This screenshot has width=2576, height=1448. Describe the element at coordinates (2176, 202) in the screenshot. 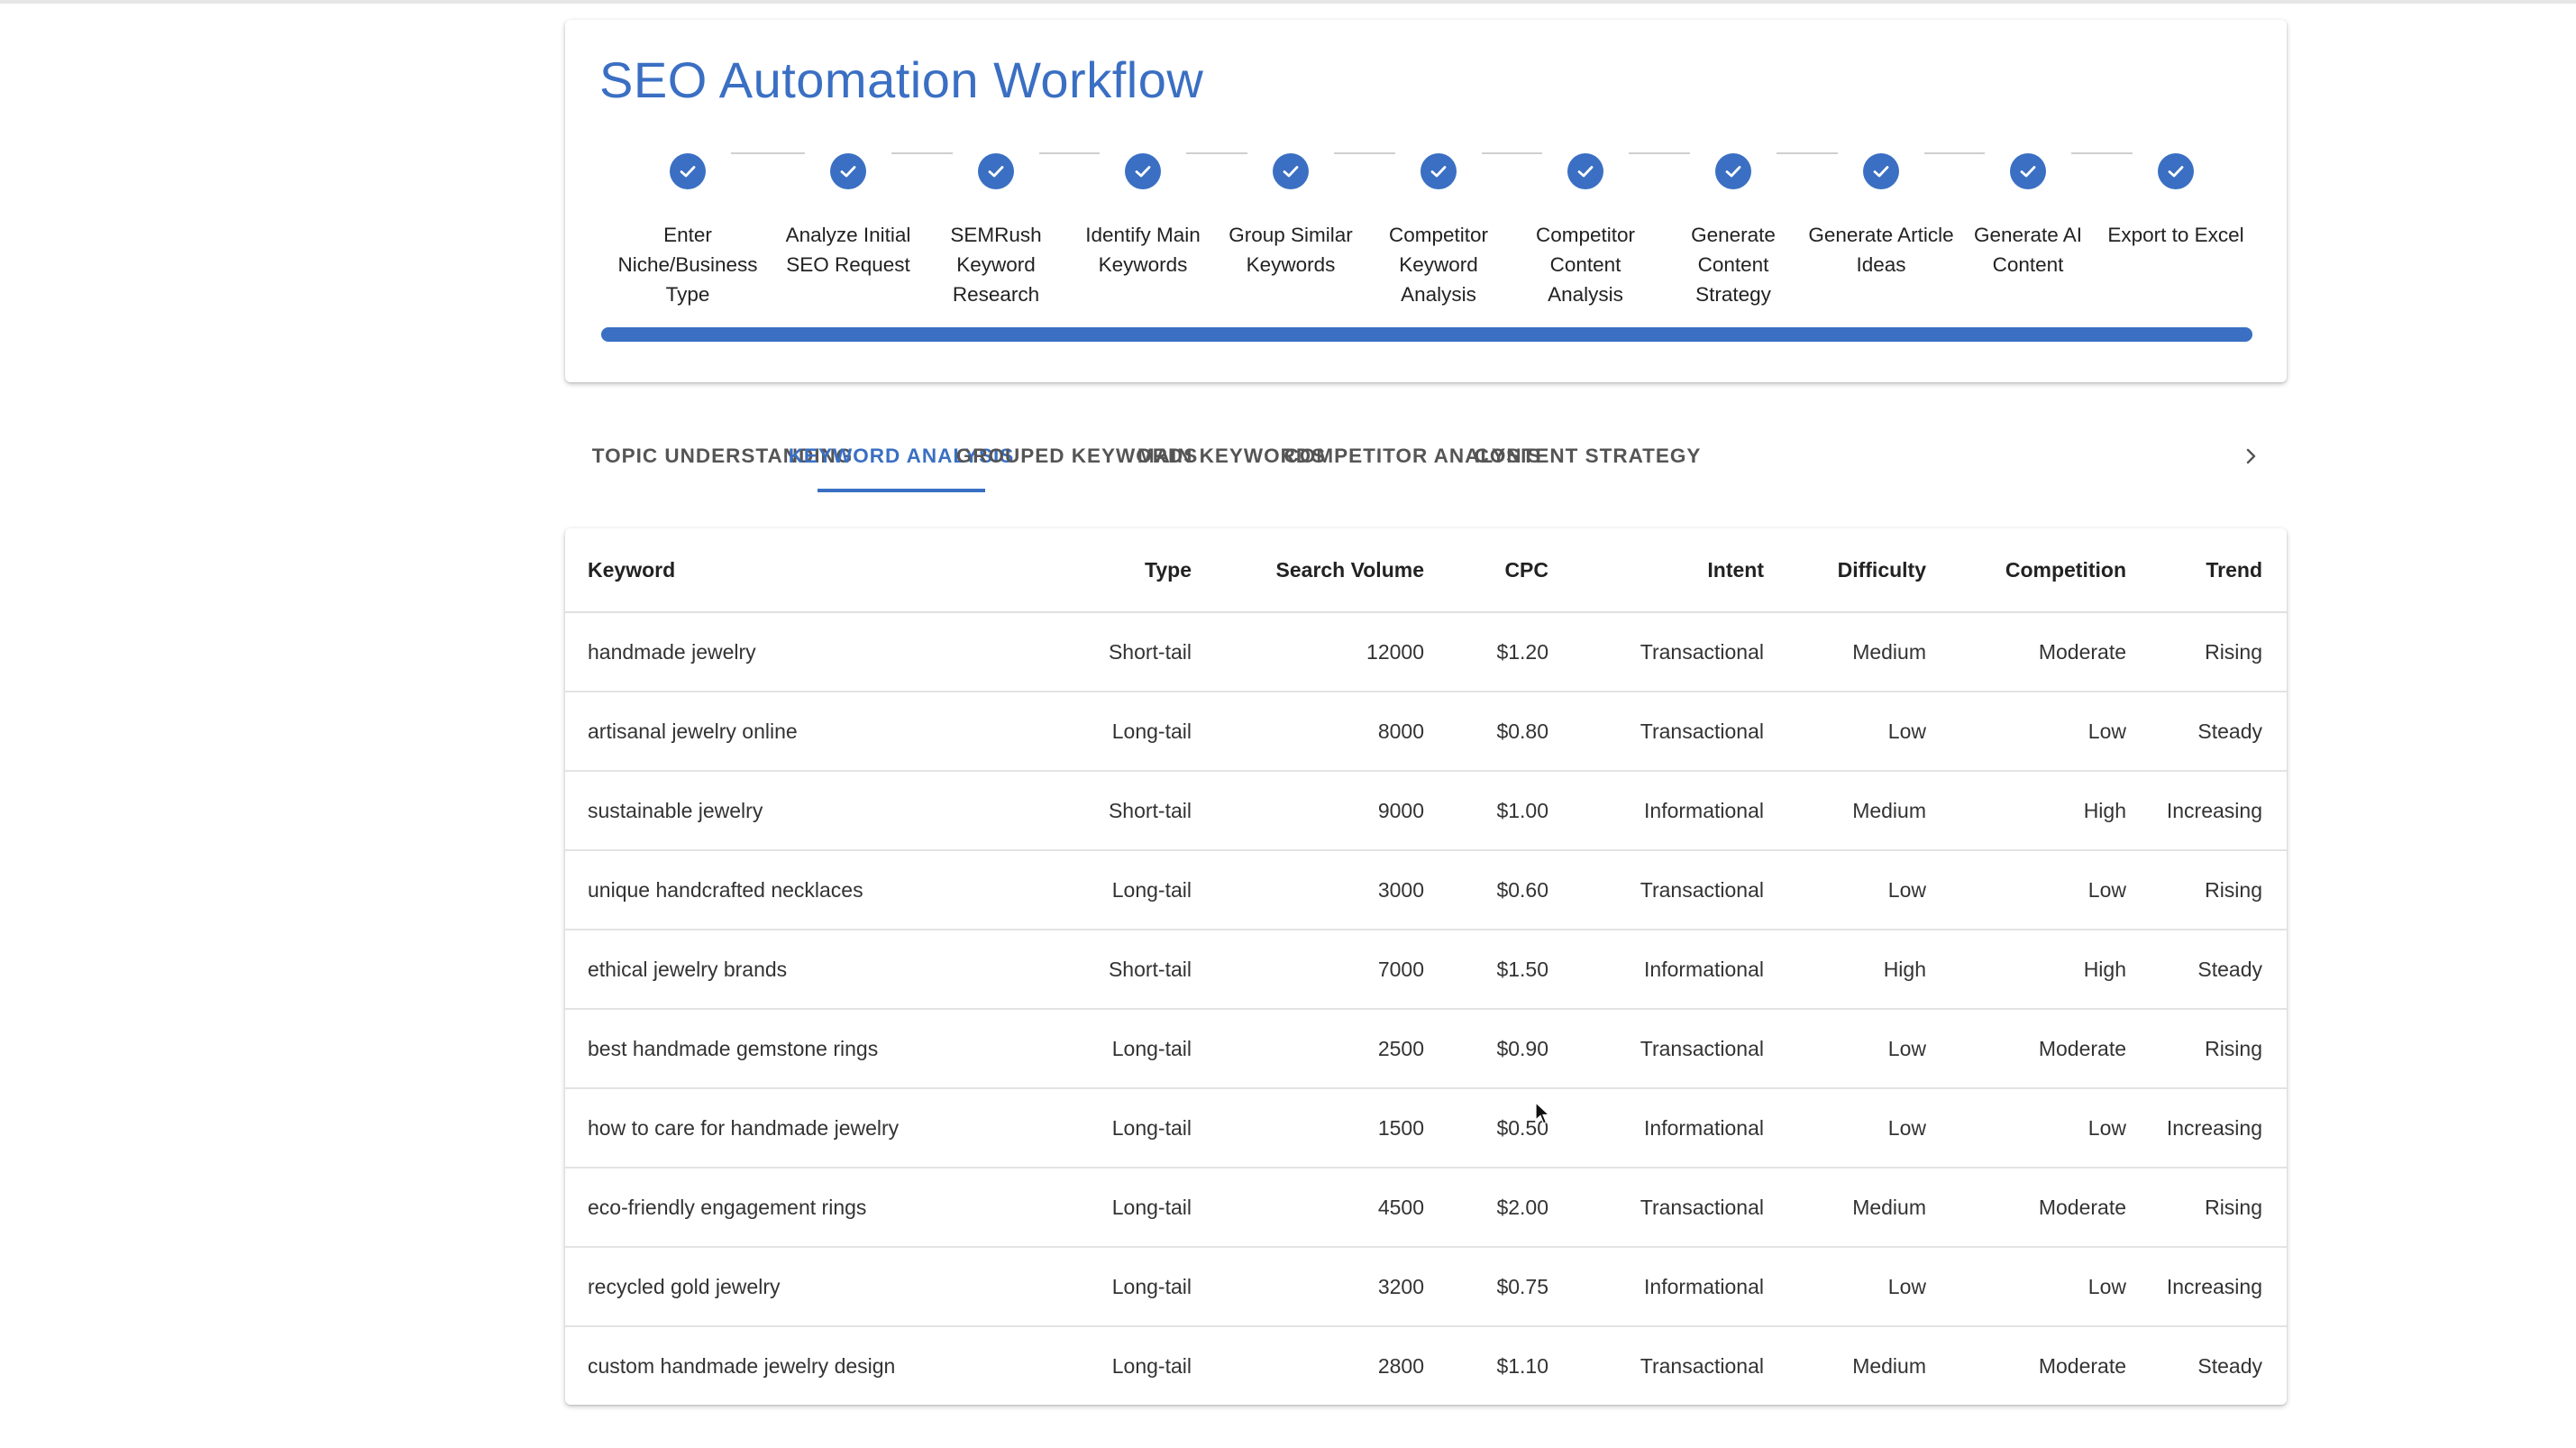

I see `workflow-step: Export to Excel` at that location.